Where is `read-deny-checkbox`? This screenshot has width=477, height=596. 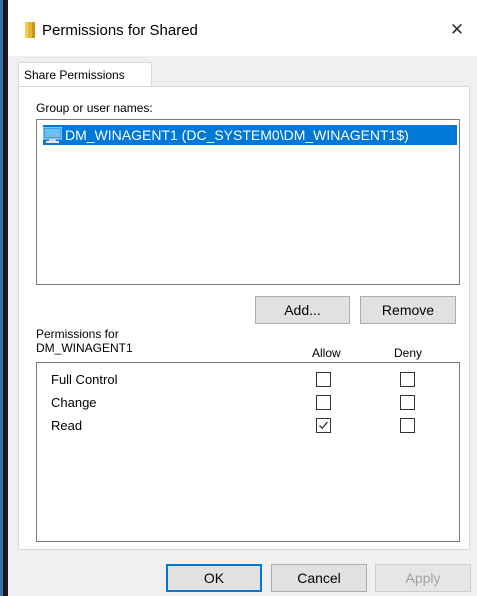 read-deny-checkbox is located at coordinates (407, 425).